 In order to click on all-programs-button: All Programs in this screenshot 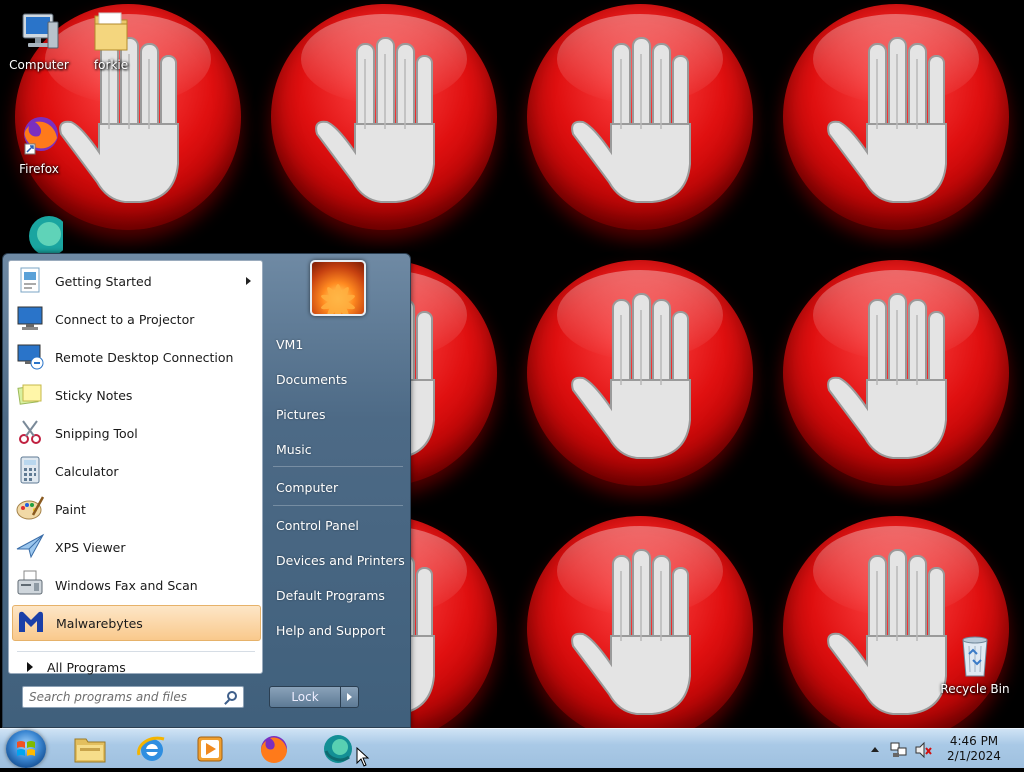, I will do `click(137, 667)`.